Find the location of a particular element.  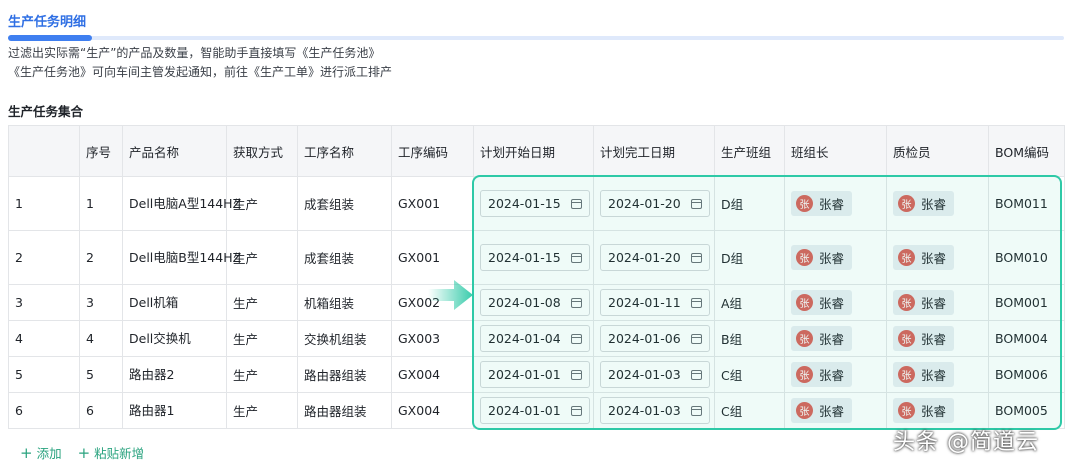

paste-add-button: + 粘贴新增 is located at coordinates (111, 452).